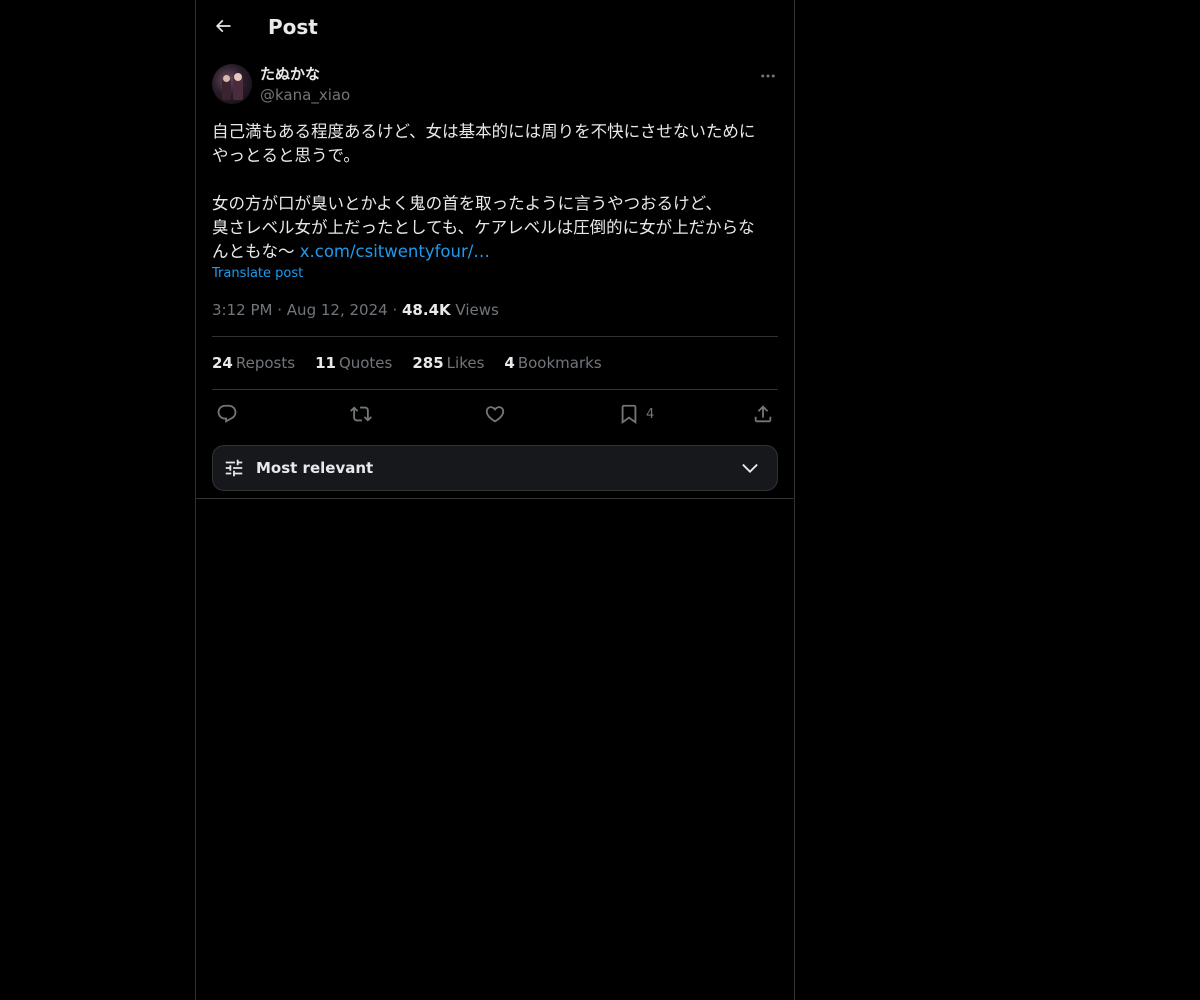  I want to click on reply-icon, so click(227, 413).